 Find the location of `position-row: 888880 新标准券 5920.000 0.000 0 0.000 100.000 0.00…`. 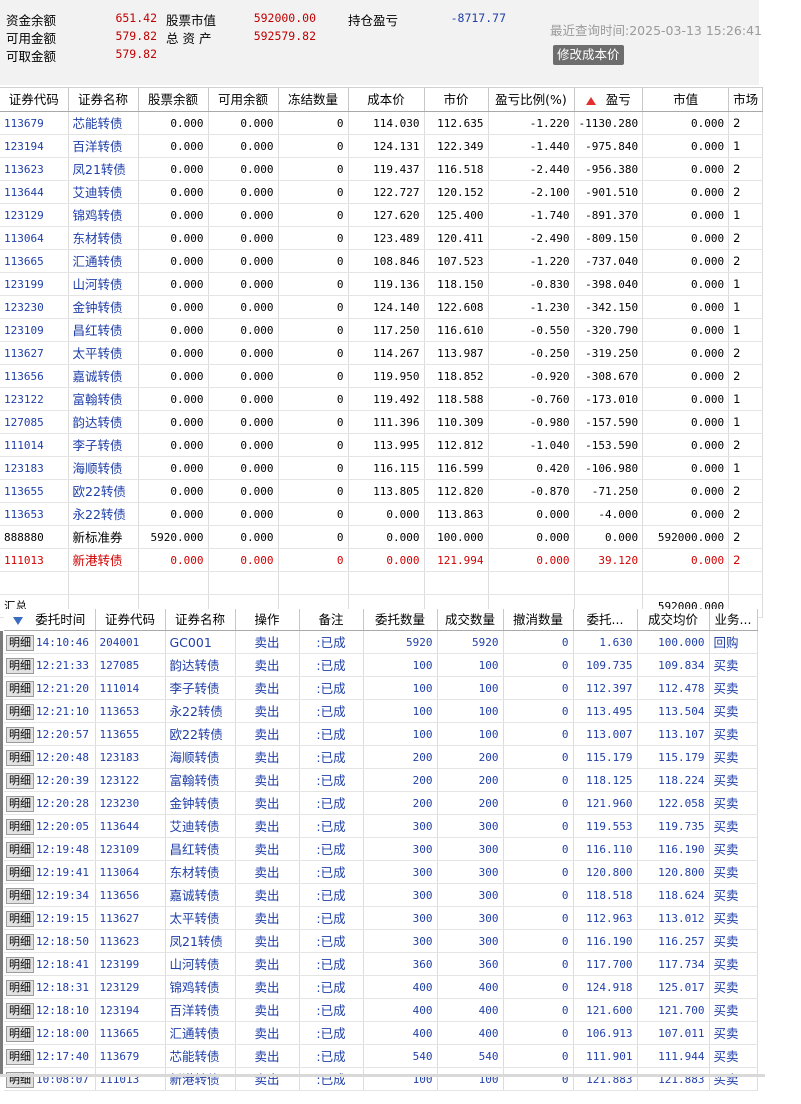

position-row: 888880 新标准券 5920.000 0.000 0 0.000 100.000 0.00… is located at coordinates (382, 537).